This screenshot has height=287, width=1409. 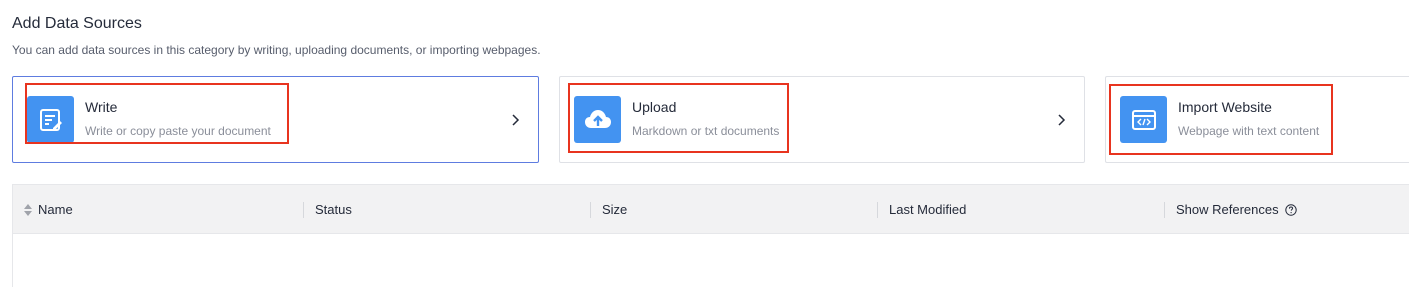 I want to click on write-card: Write Write or copy paste your document, so click(x=275, y=119).